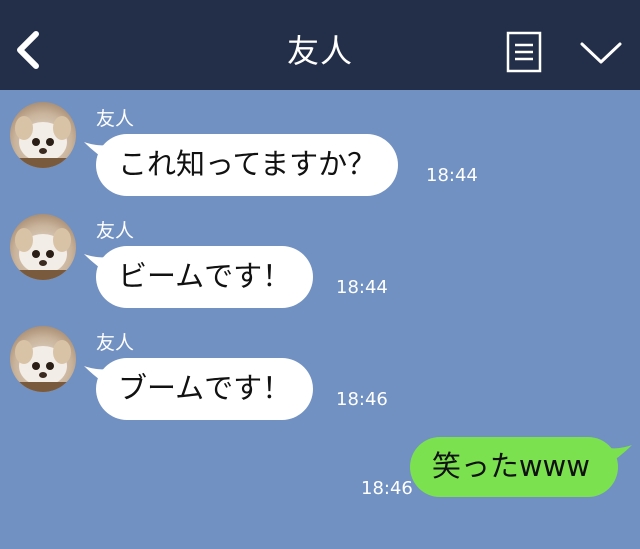 The height and width of the screenshot is (549, 640). I want to click on message-bubble: ビームです！, so click(198, 277).